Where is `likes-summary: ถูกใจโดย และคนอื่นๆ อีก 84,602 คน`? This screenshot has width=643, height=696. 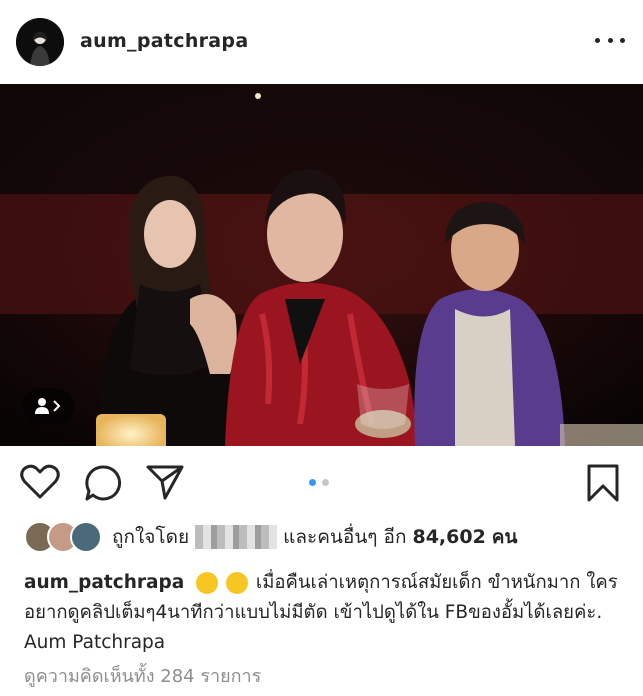 likes-summary: ถูกใจโดย และคนอื่นๆ อีก 84,602 คน is located at coordinates (271, 537).